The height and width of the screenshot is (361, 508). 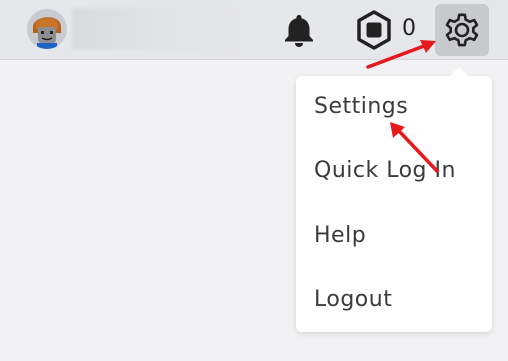 I want to click on menu-item-help: Help, so click(x=340, y=236).